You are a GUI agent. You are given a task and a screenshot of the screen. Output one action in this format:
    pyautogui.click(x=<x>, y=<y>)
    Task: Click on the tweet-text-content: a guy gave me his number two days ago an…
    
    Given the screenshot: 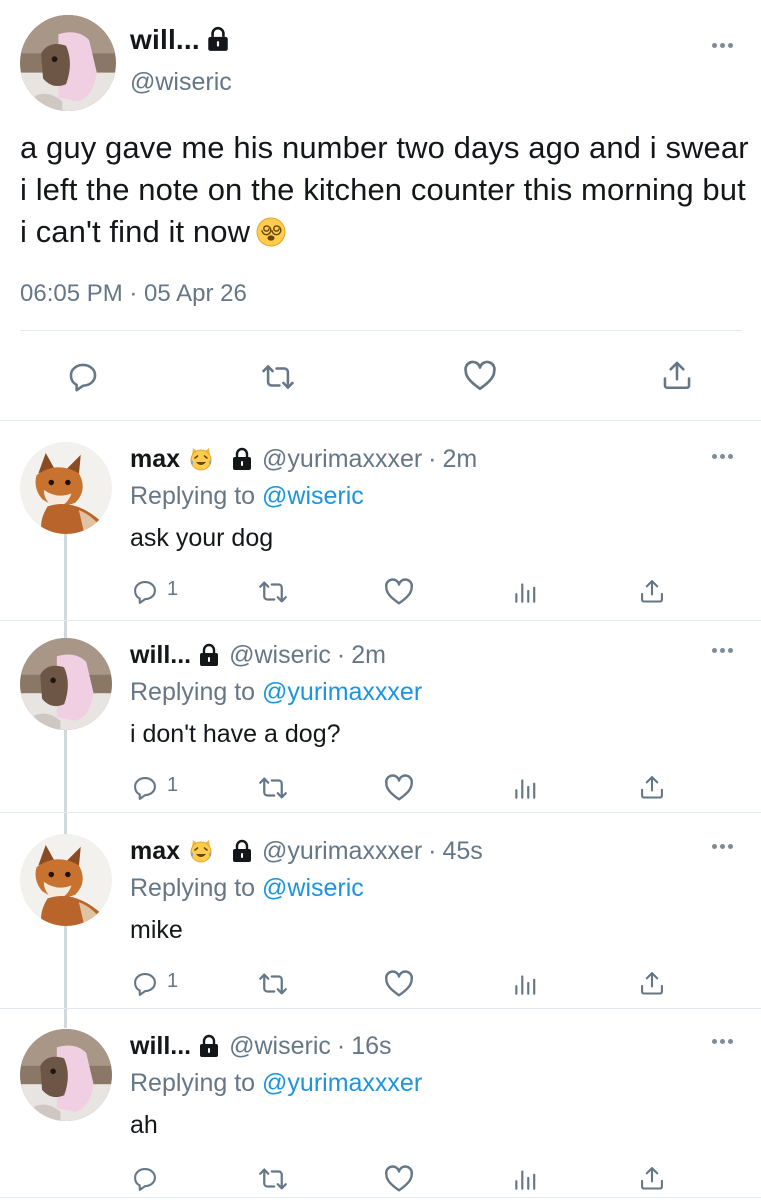 What is the action you would take?
    pyautogui.click(x=384, y=189)
    